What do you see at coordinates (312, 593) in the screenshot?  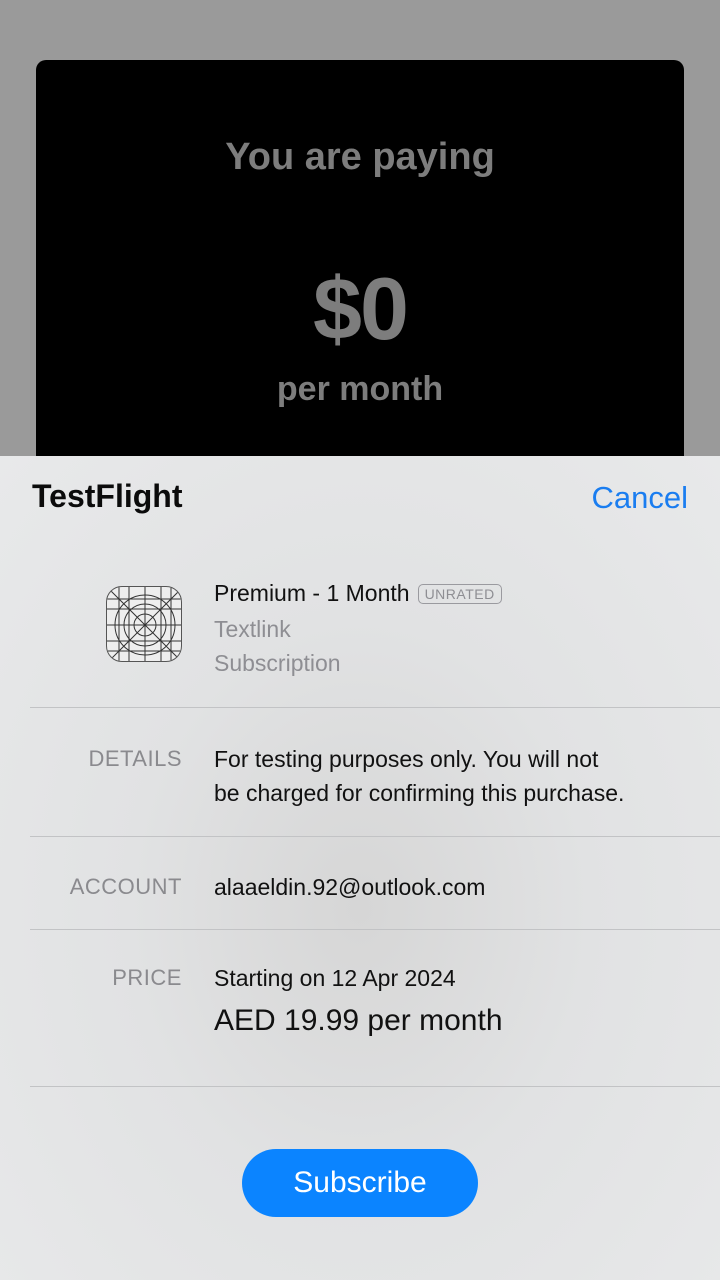 I see `product-name: Premium - 1 Month` at bounding box center [312, 593].